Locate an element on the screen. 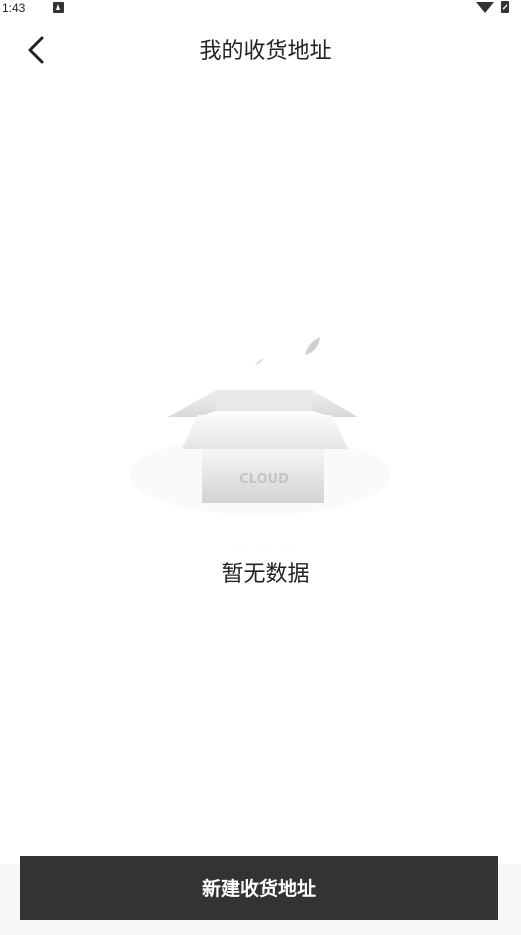 This screenshot has height=935, width=521. box-label: CLOUD is located at coordinates (264, 479).